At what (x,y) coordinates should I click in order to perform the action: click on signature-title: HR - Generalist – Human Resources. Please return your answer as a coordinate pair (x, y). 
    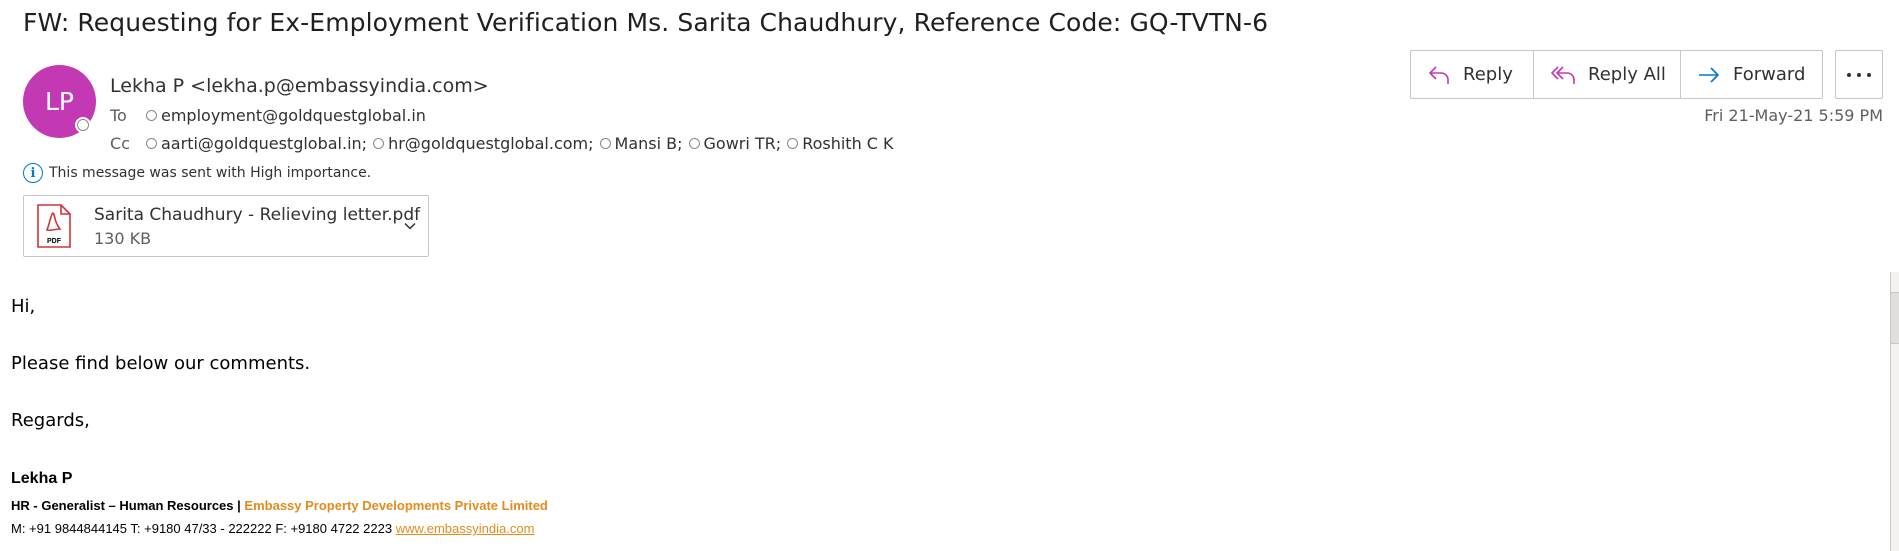
    Looking at the image, I should click on (122, 505).